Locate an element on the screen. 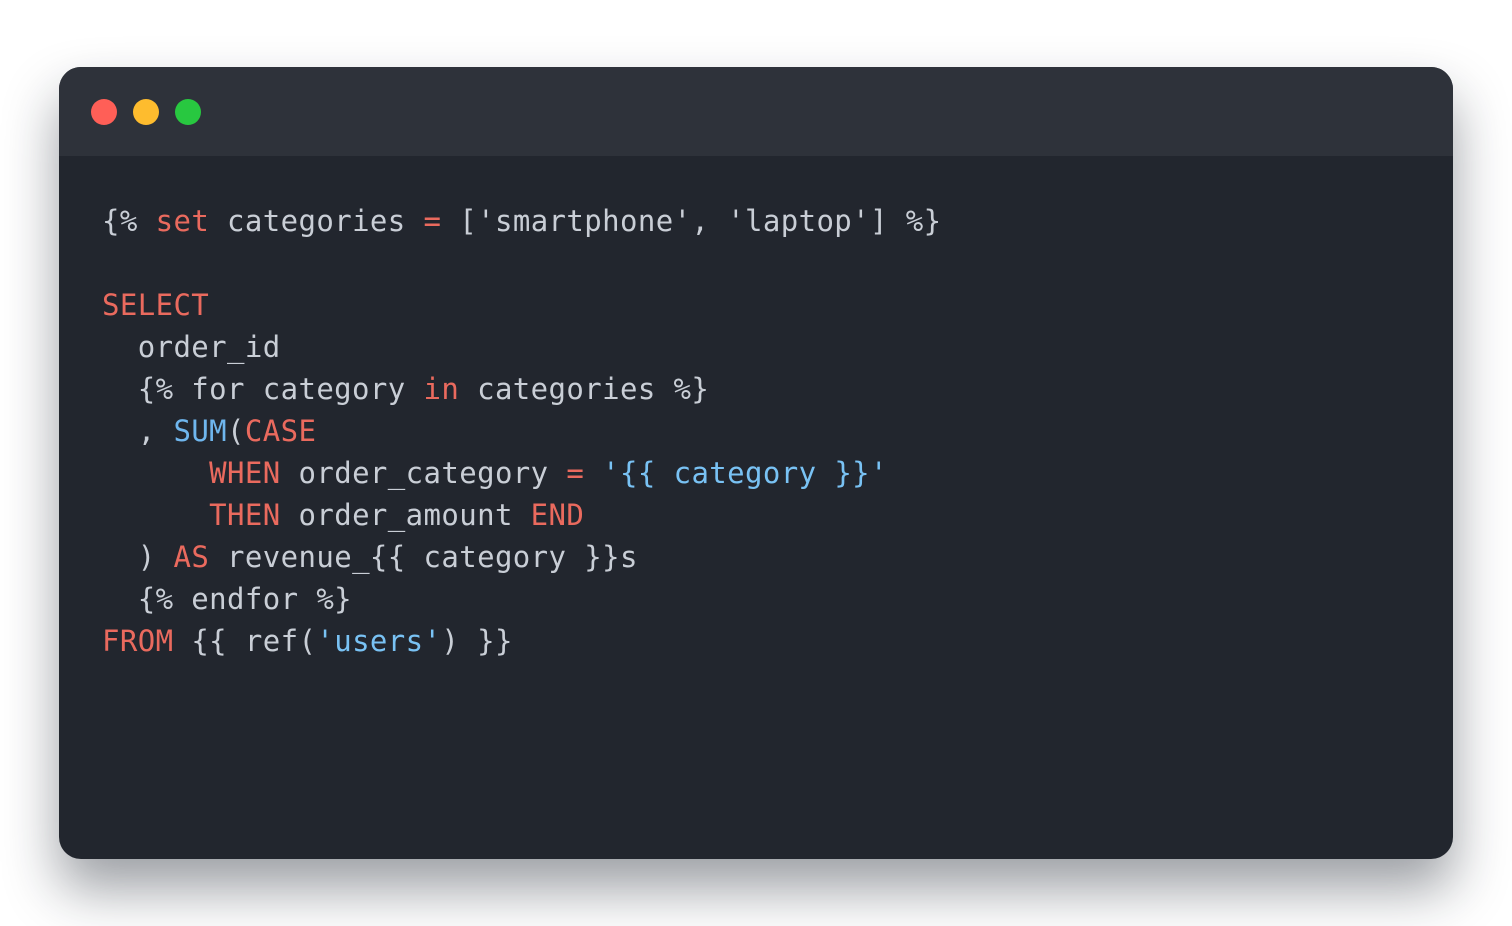  code-keyword: in is located at coordinates (441, 389).